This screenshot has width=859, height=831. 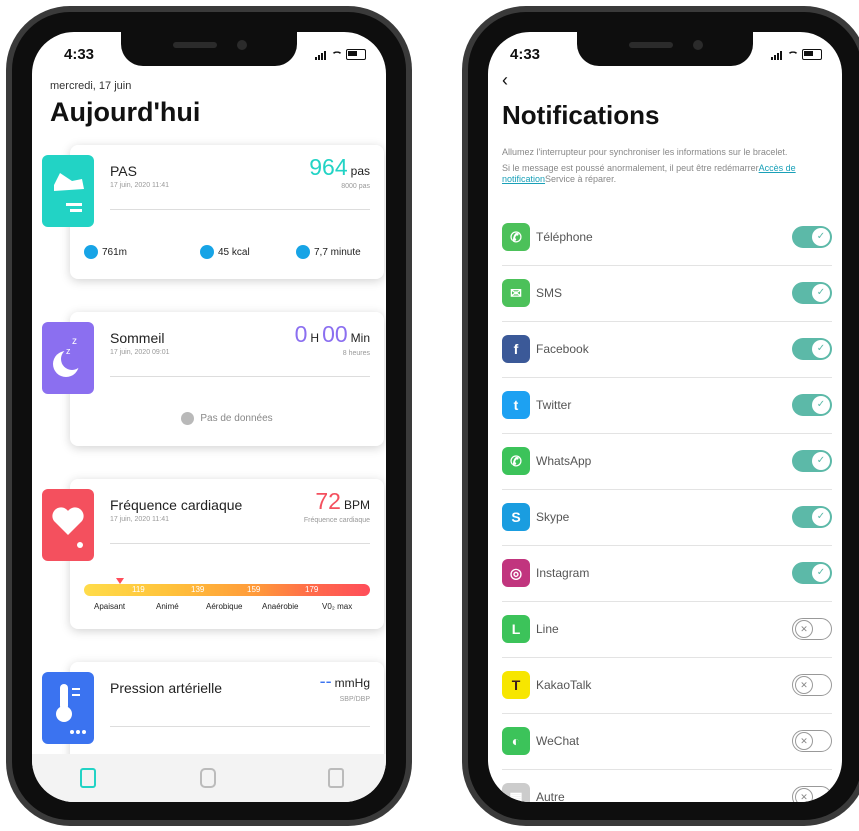 What do you see at coordinates (303, 252) in the screenshot?
I see `clock-icon` at bounding box center [303, 252].